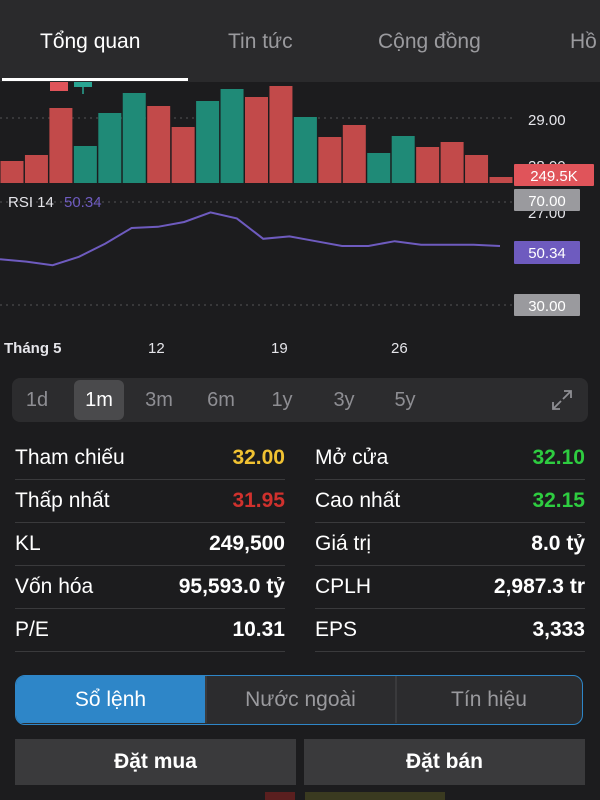 The image size is (600, 800). Describe the element at coordinates (539, 586) in the screenshot. I see `stat-value: 2,987.3 tr` at that location.